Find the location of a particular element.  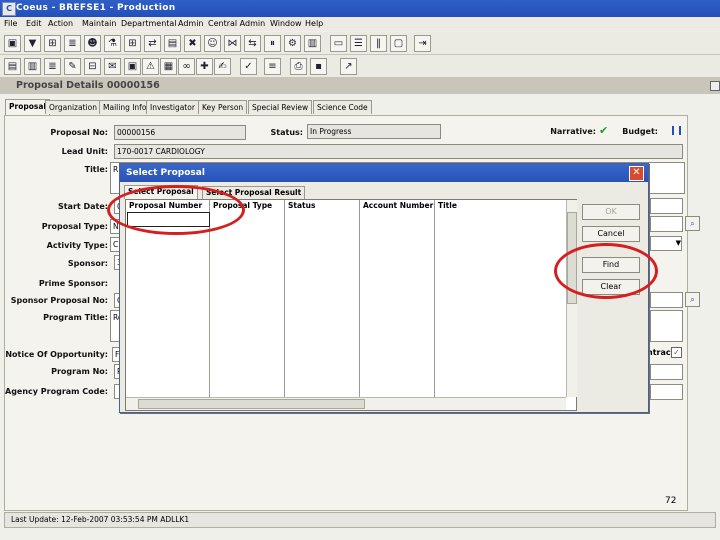

activity-type-label: Activity Type: is located at coordinates (77, 245).